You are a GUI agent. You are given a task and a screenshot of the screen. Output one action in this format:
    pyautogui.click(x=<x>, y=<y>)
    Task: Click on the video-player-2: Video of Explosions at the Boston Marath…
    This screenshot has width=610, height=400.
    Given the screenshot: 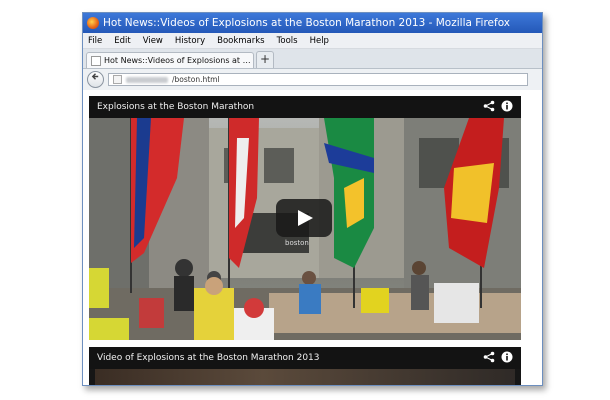 What is the action you would take?
    pyautogui.click(x=305, y=366)
    